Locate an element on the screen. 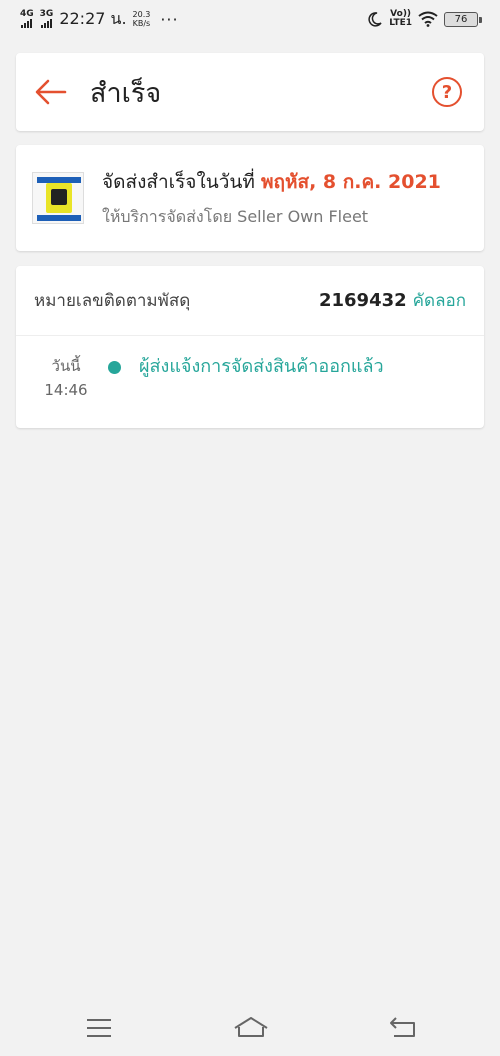 This screenshot has height=1056, width=500. carrier-info: ให้บริการจัดส่งโดย Seller Own Fleet is located at coordinates (235, 216).